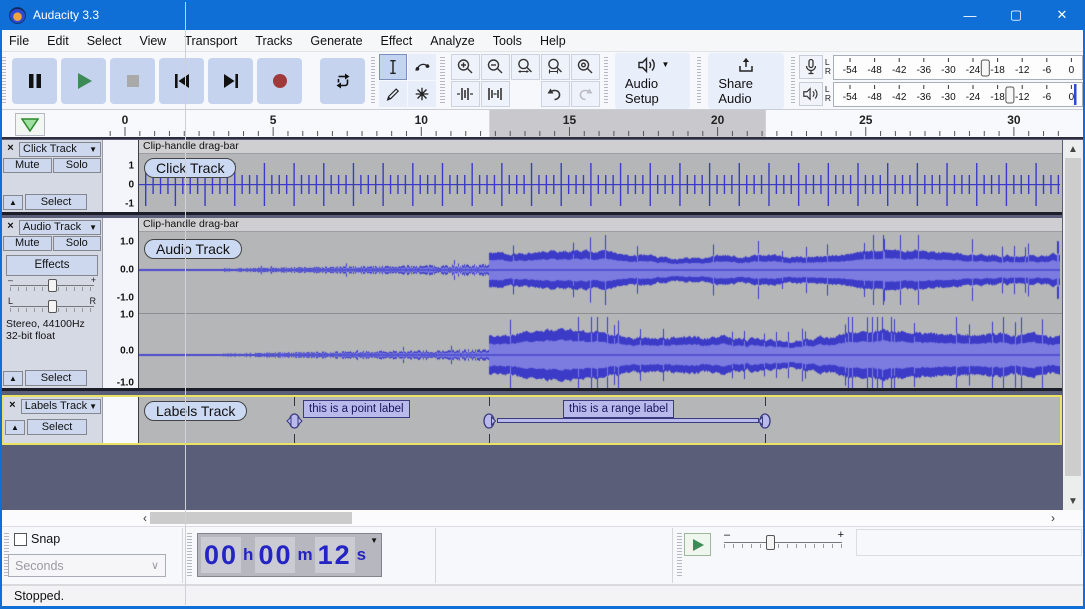 This screenshot has width=1085, height=609. I want to click on click-collapse-button: ▲, so click(13, 202).